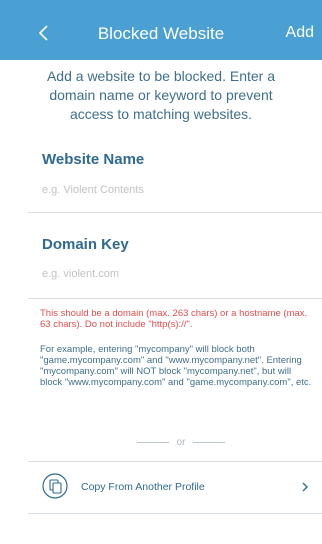 The height and width of the screenshot is (544, 322). I want to click on copy-from-profile-label: Copy From Another Profile, so click(143, 487).